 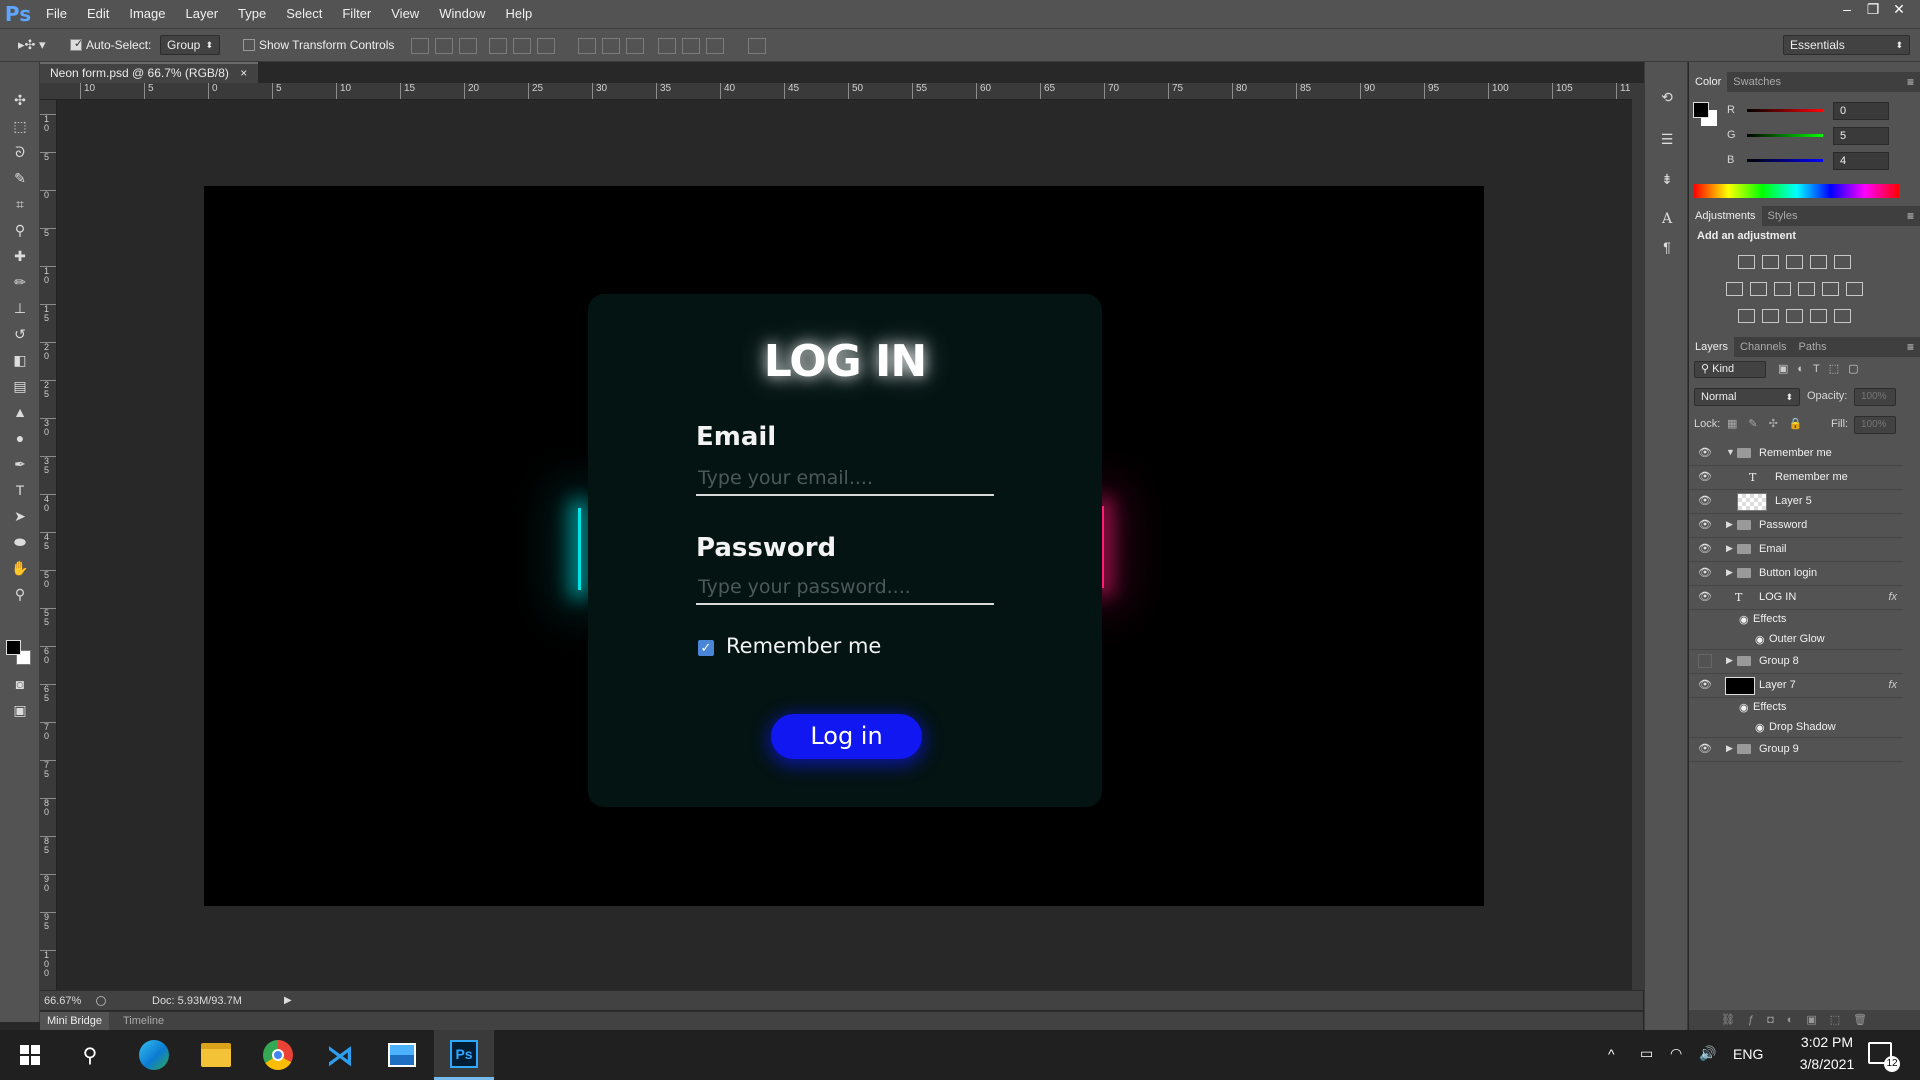 I want to click on pen-tool-icon: ✒, so click(x=20, y=464).